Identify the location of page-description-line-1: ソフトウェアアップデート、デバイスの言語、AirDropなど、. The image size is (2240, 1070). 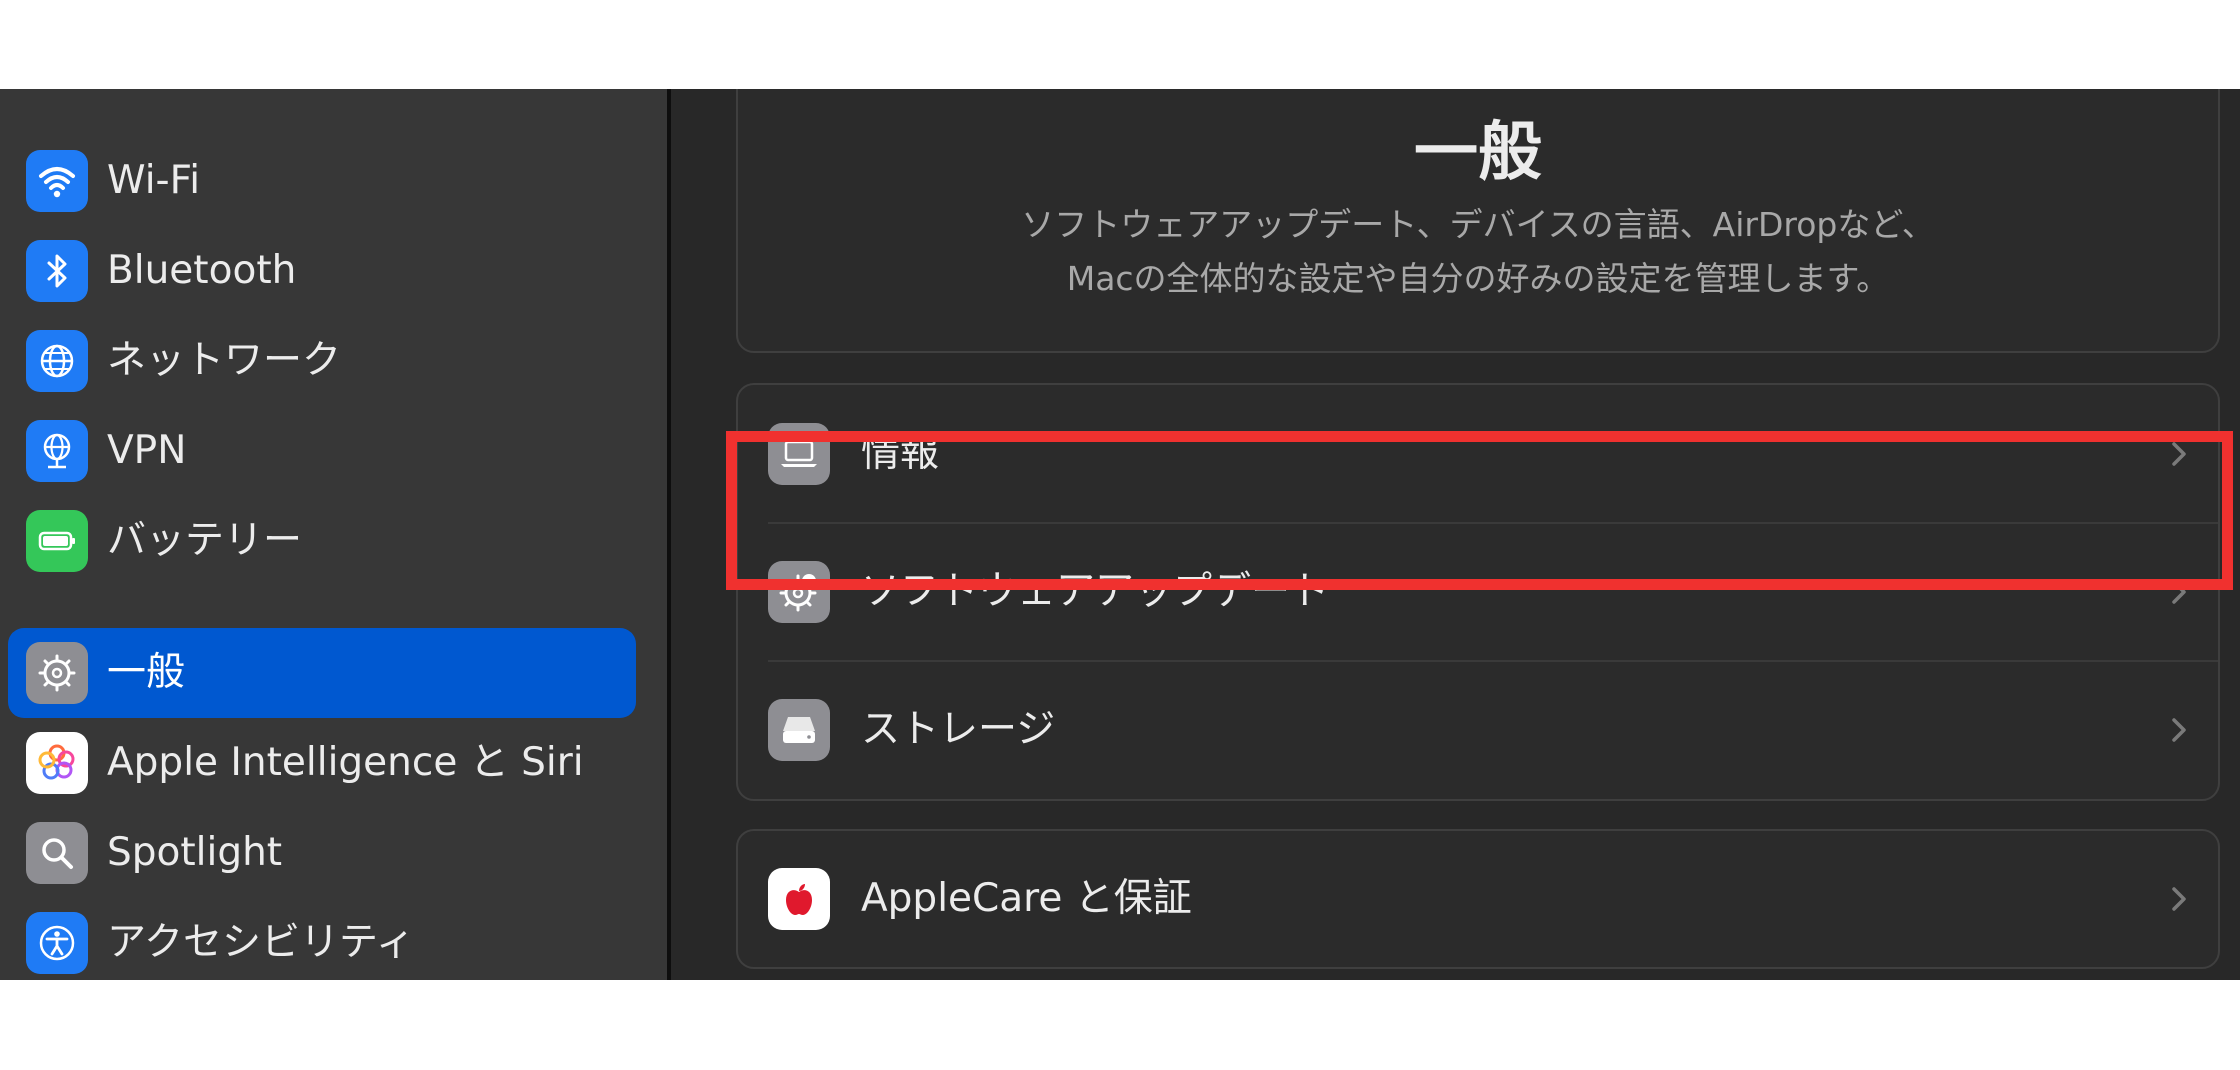
(1478, 224).